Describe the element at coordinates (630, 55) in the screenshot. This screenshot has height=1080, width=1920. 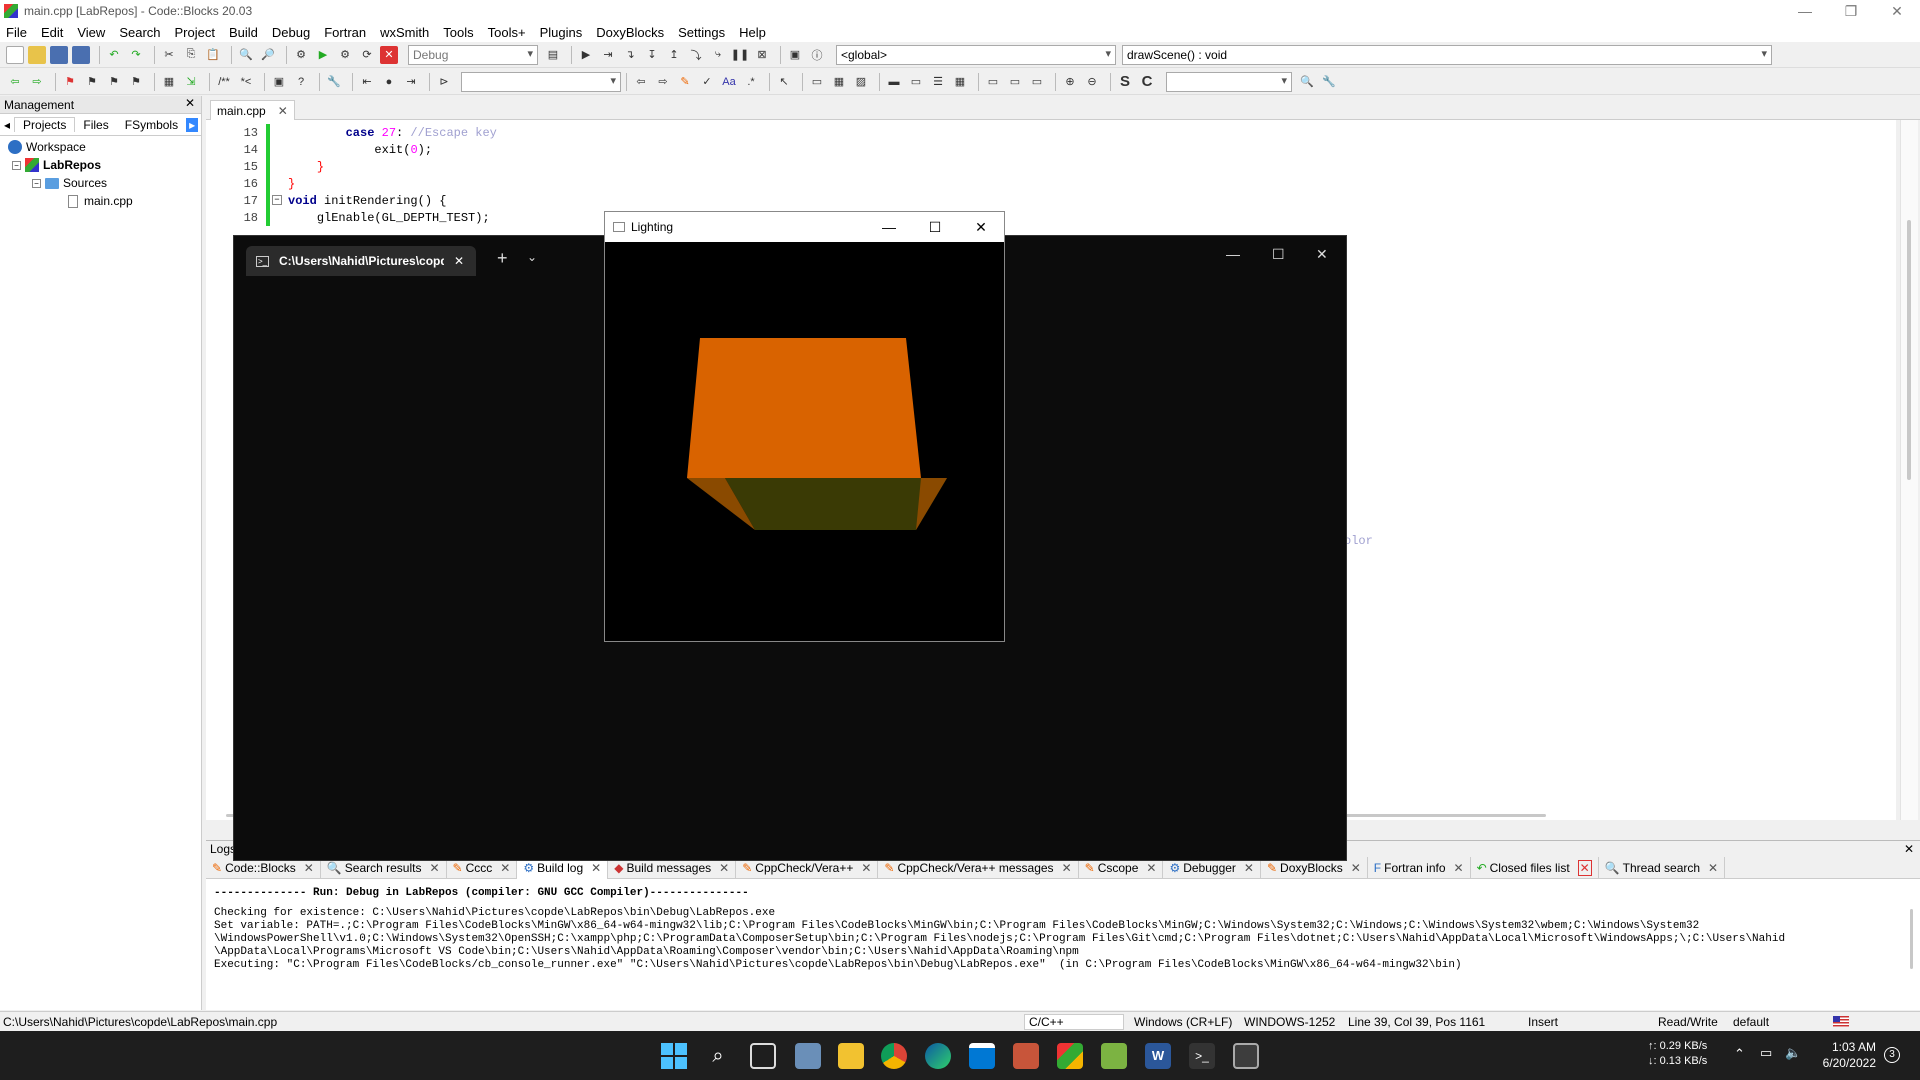
I see `next-line-icon: ↴` at that location.